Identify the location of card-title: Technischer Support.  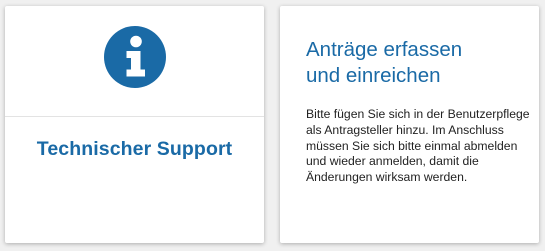
(134, 149).